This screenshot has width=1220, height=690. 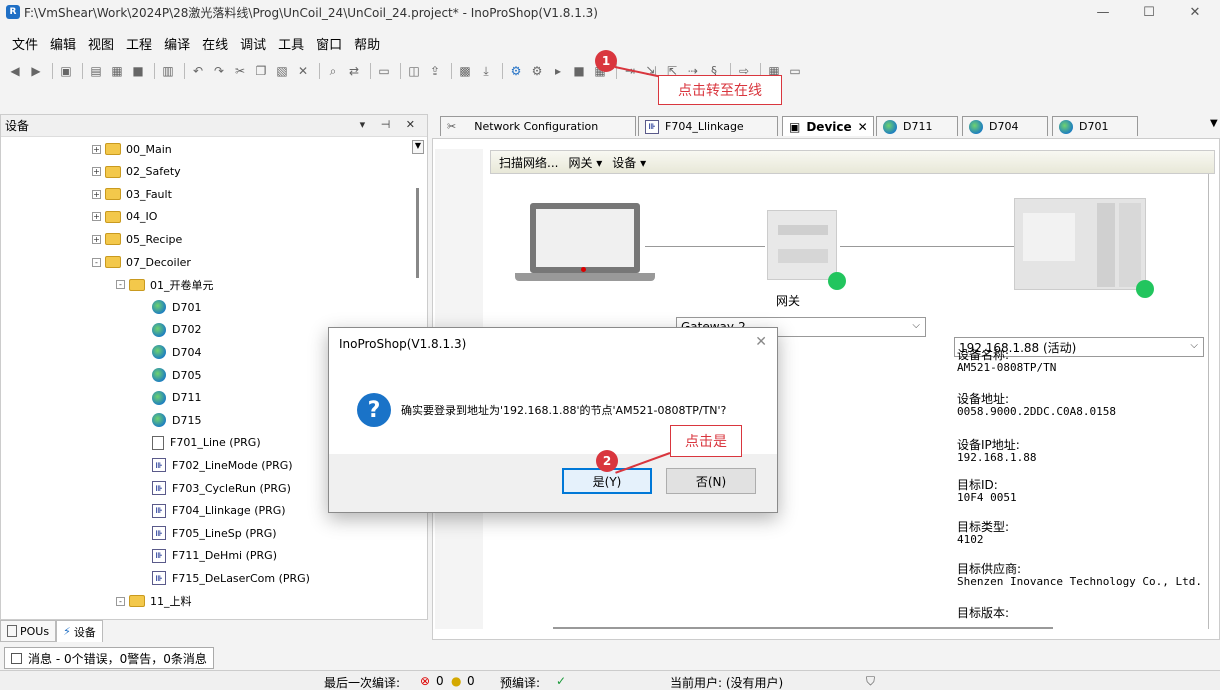 What do you see at coordinates (537, 71) in the screenshot?
I see `logout-icon: ⚙` at bounding box center [537, 71].